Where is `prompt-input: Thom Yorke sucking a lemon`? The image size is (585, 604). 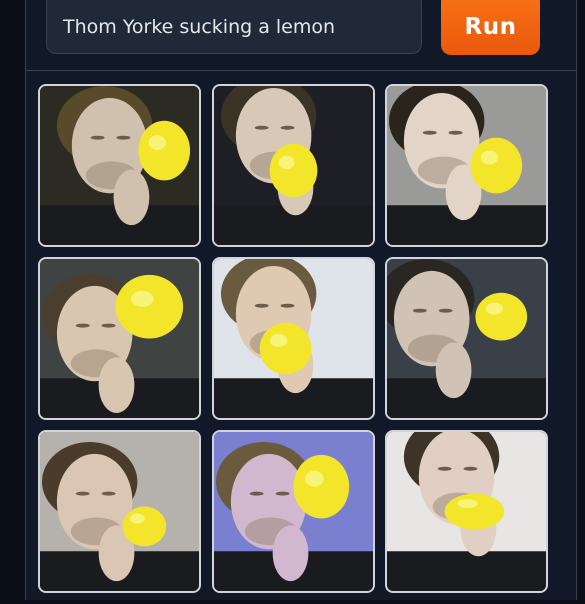 prompt-input: Thom Yorke sucking a lemon is located at coordinates (234, 27).